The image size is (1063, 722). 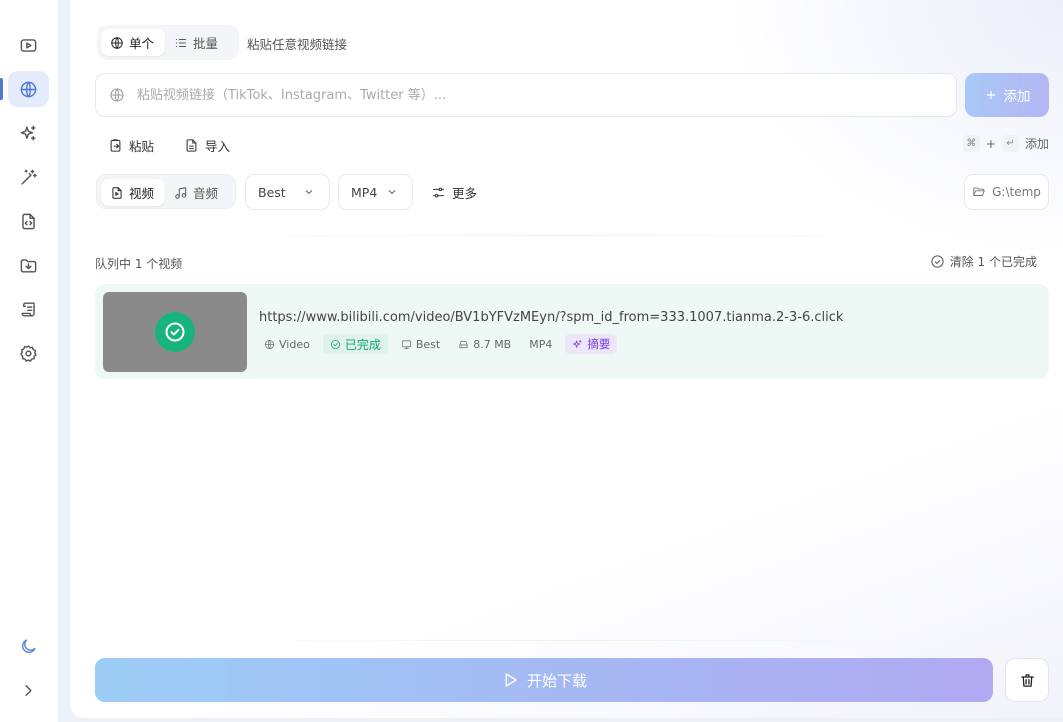 I want to click on item-size: 8.7 MB, so click(x=484, y=344).